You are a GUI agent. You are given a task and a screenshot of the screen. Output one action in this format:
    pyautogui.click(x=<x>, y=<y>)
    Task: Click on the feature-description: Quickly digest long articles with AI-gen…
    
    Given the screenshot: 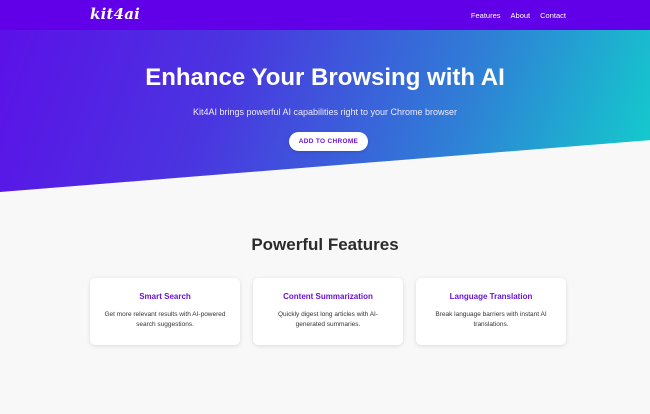 What is the action you would take?
    pyautogui.click(x=328, y=320)
    